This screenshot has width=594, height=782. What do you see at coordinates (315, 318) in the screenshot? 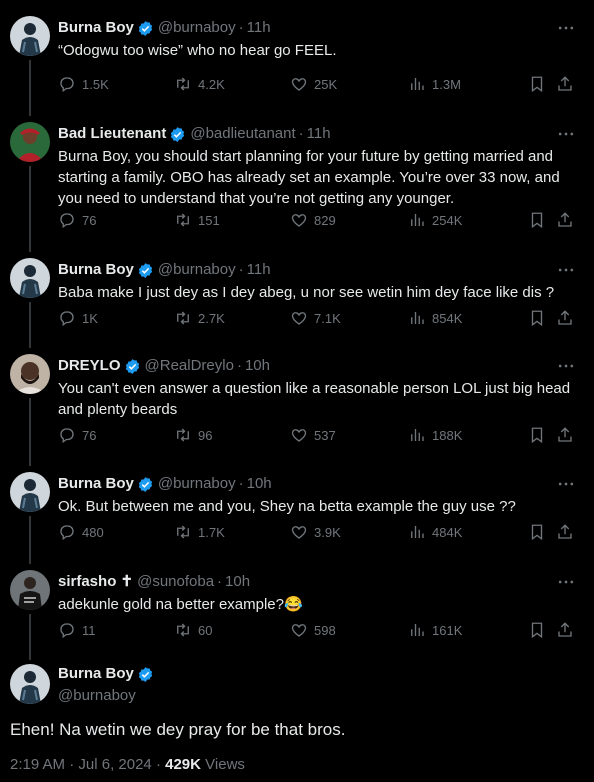
I see `like-button: 7.1K` at bounding box center [315, 318].